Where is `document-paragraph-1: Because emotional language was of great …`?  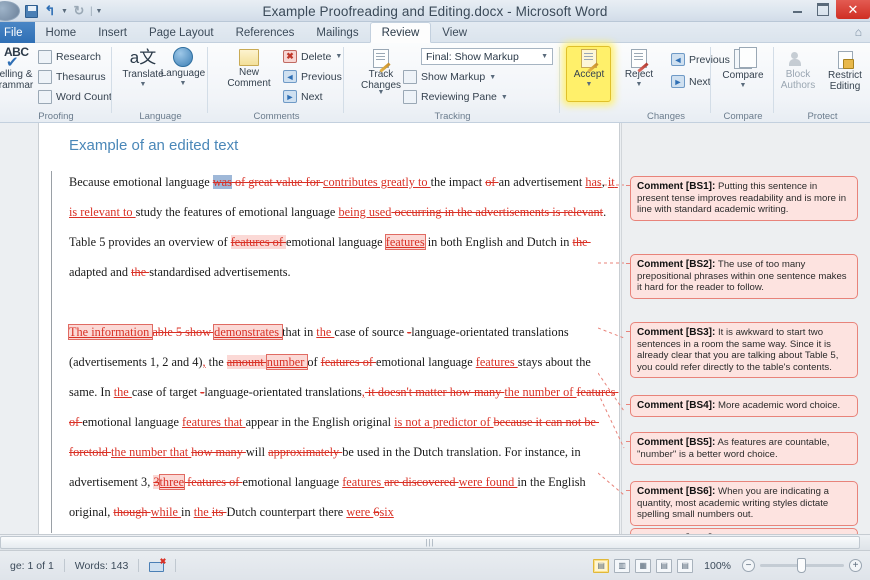
document-paragraph-1: Because emotional language was of great … is located at coordinates (343, 227).